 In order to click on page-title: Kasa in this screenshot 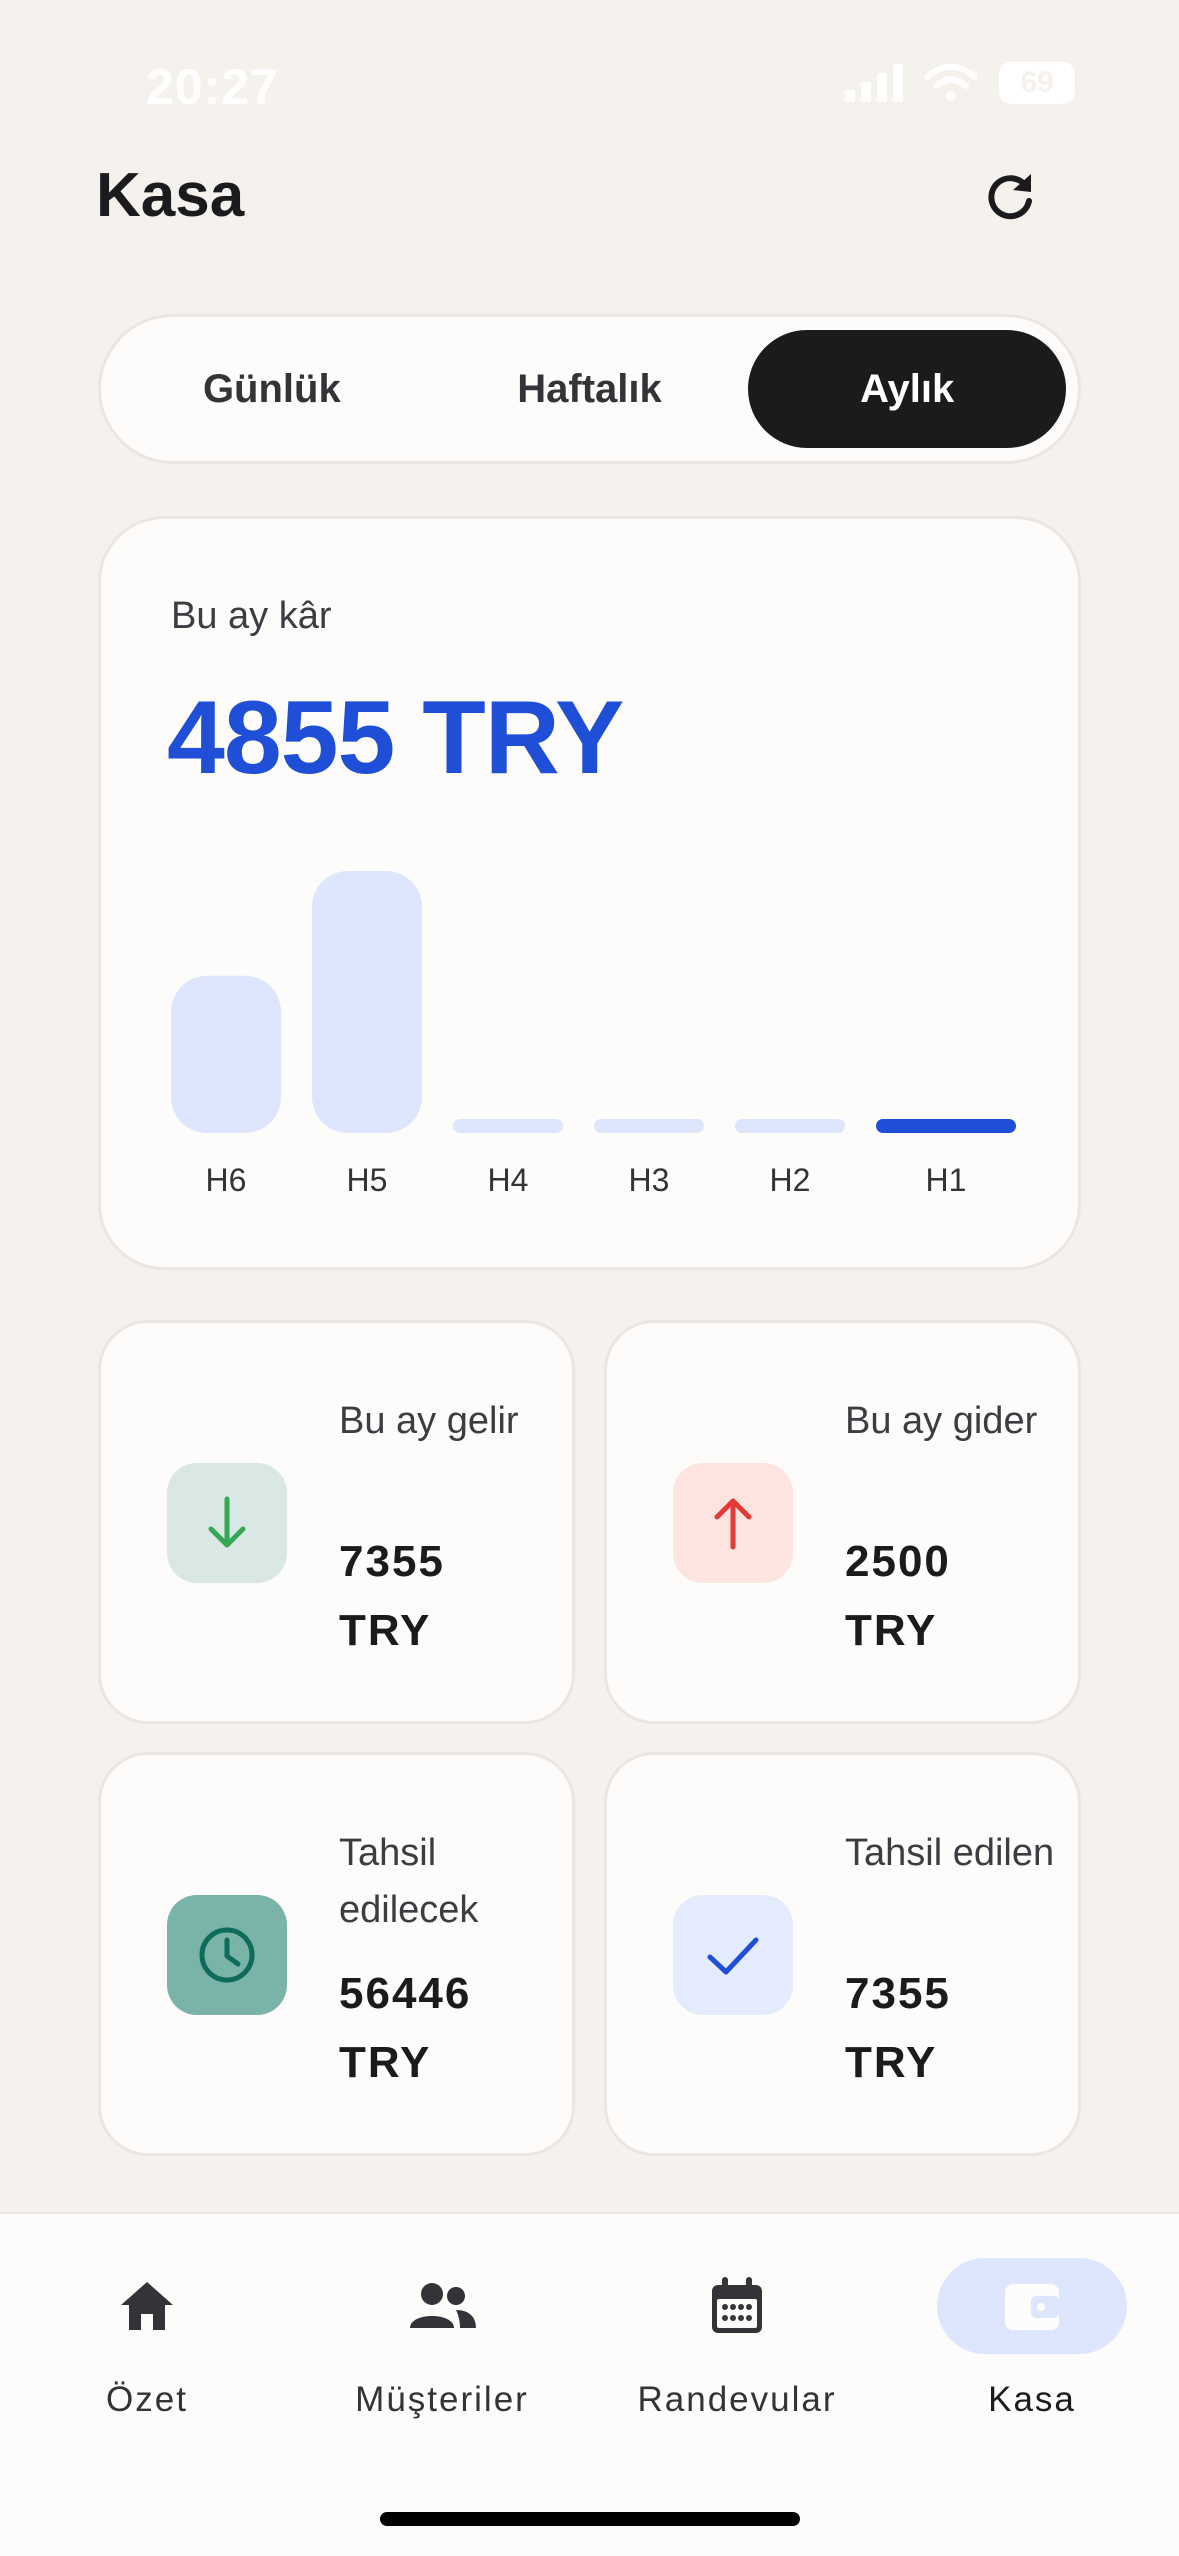, I will do `click(170, 195)`.